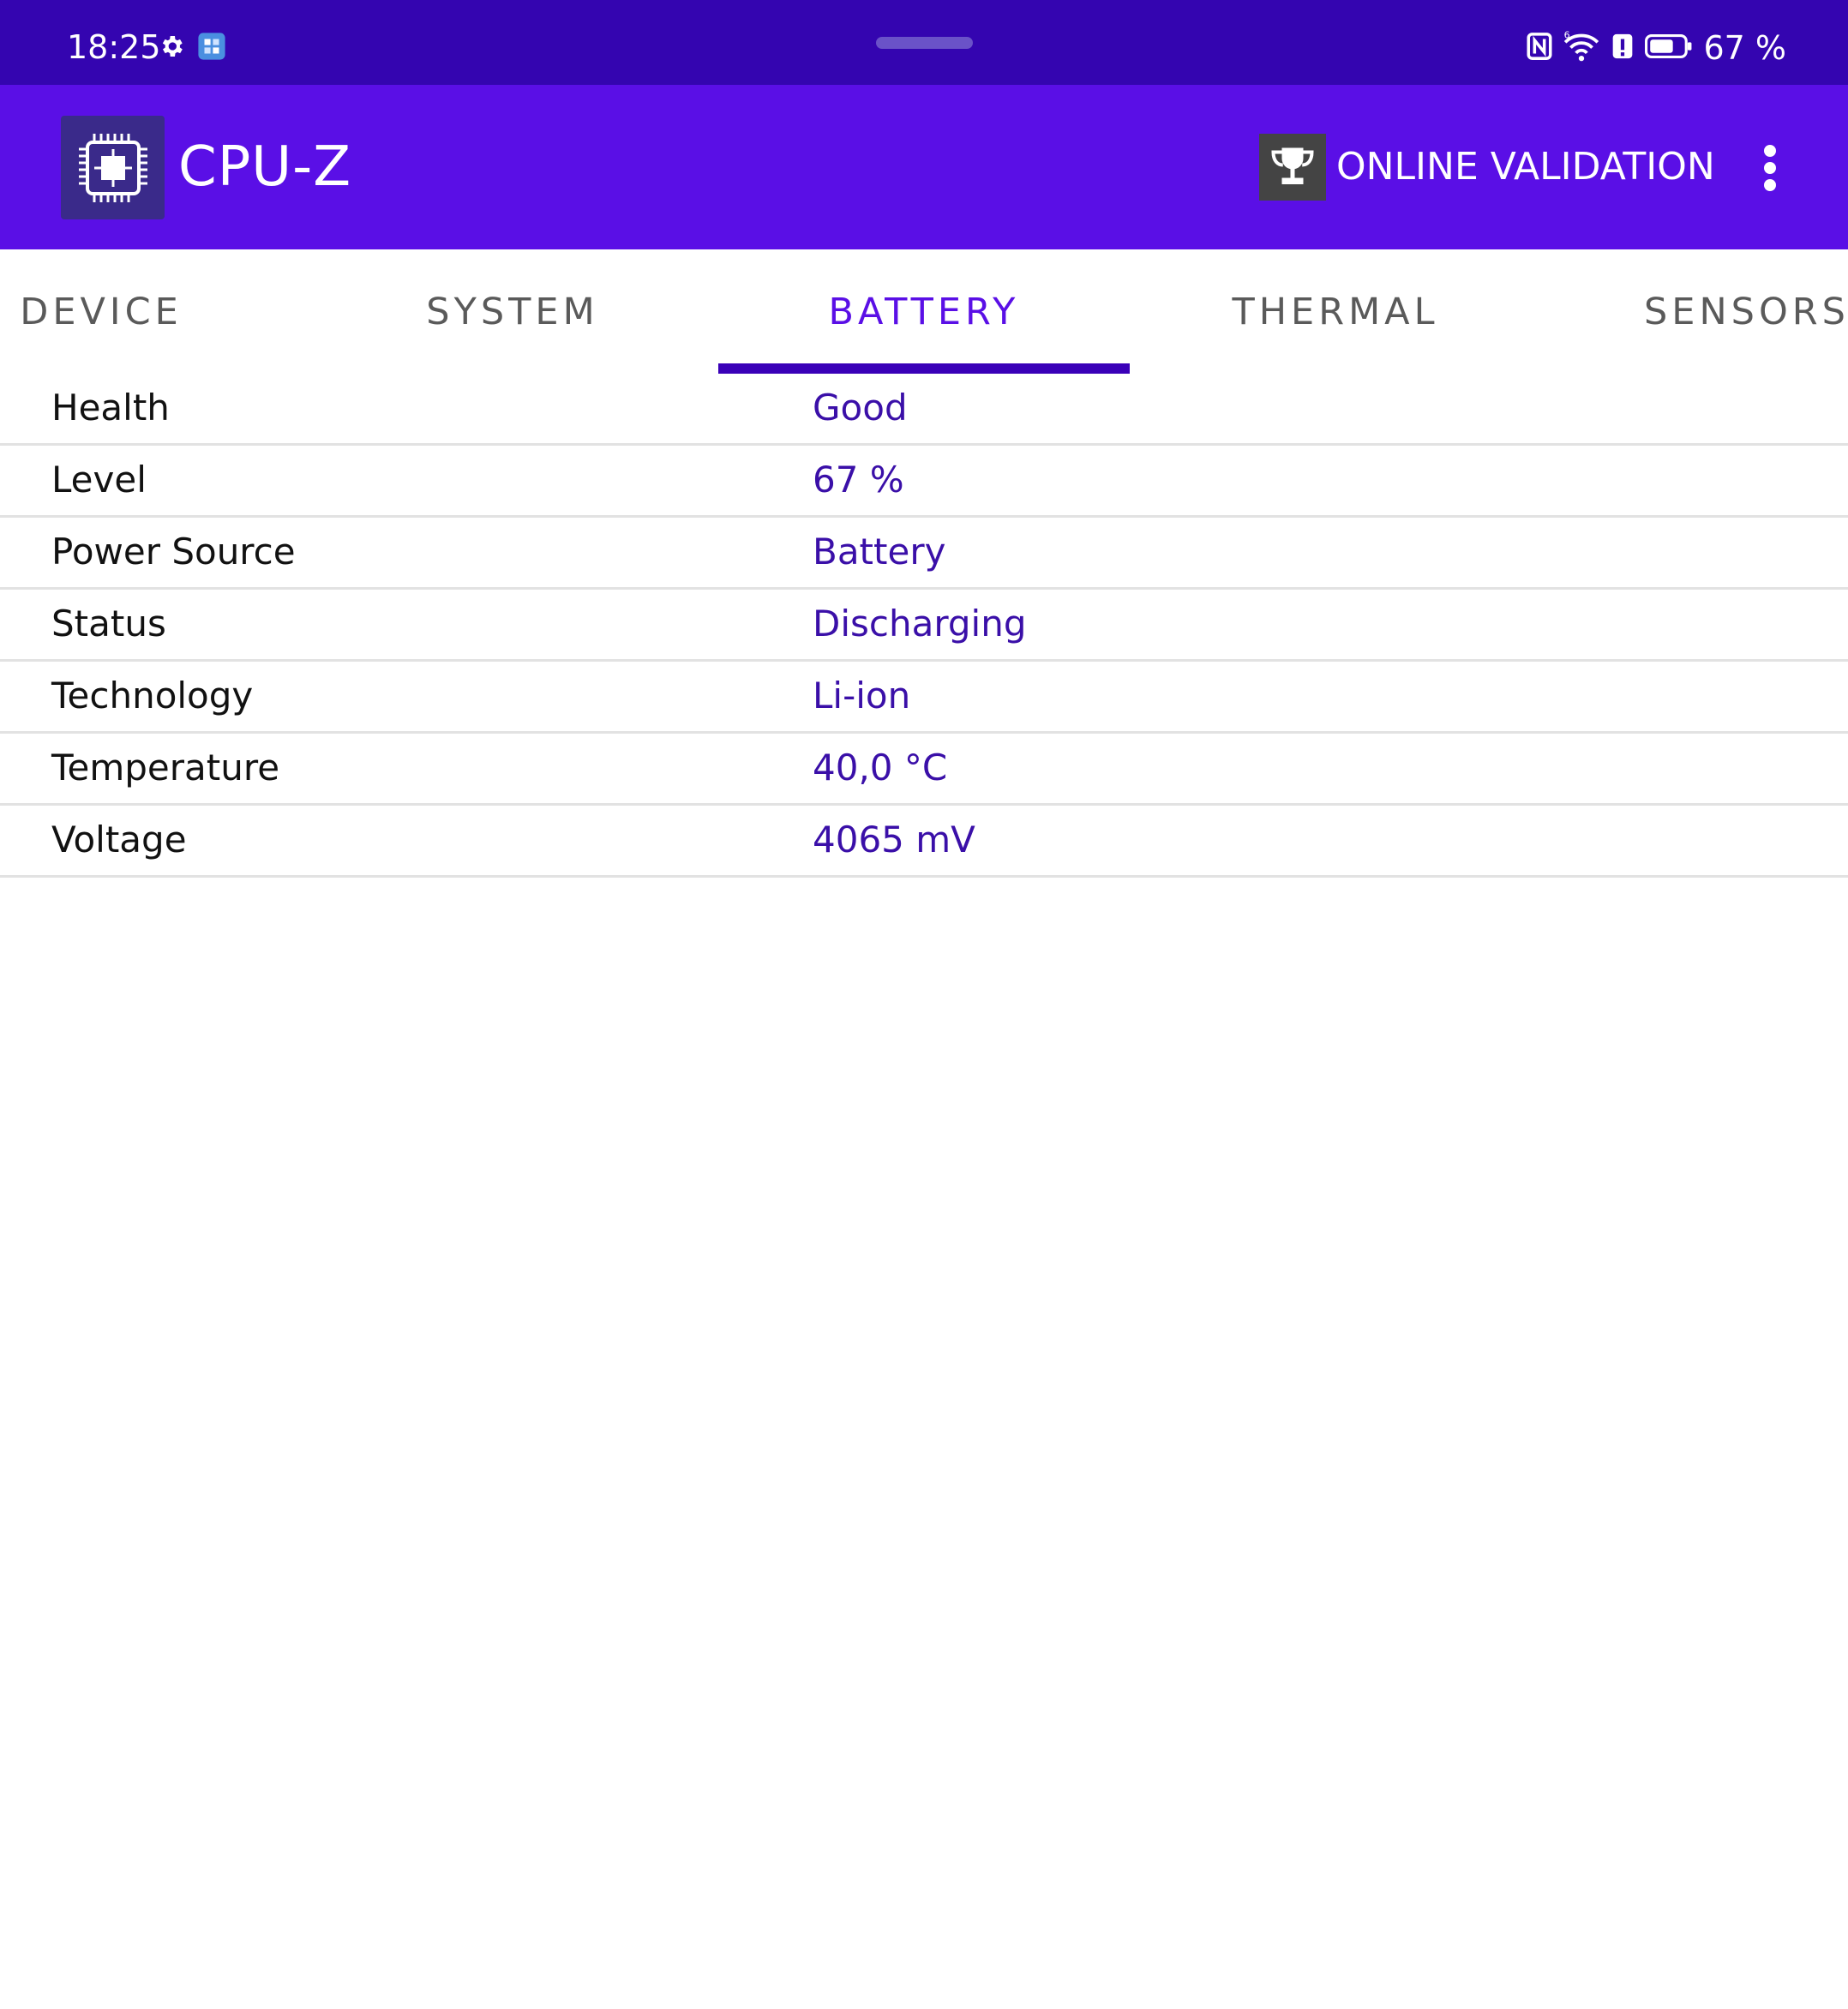 The height and width of the screenshot is (2009, 1848). What do you see at coordinates (173, 552) in the screenshot?
I see `row-label: Power Source` at bounding box center [173, 552].